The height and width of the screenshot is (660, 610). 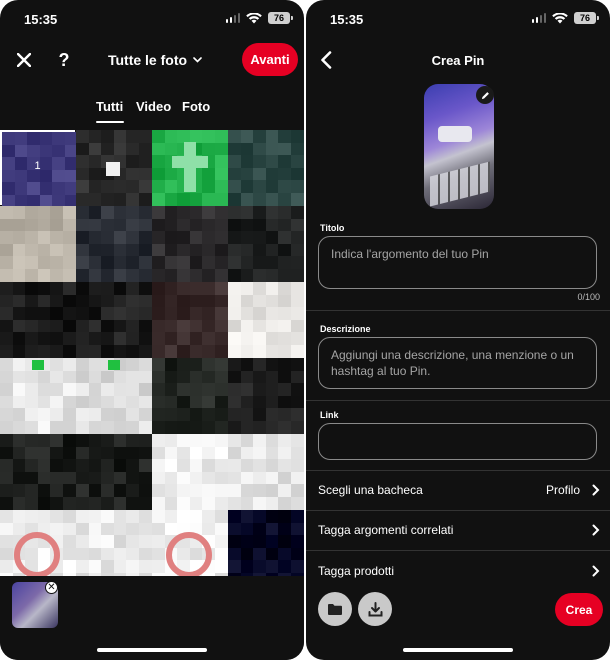 I want to click on board-value: Profilo, so click(x=562, y=490).